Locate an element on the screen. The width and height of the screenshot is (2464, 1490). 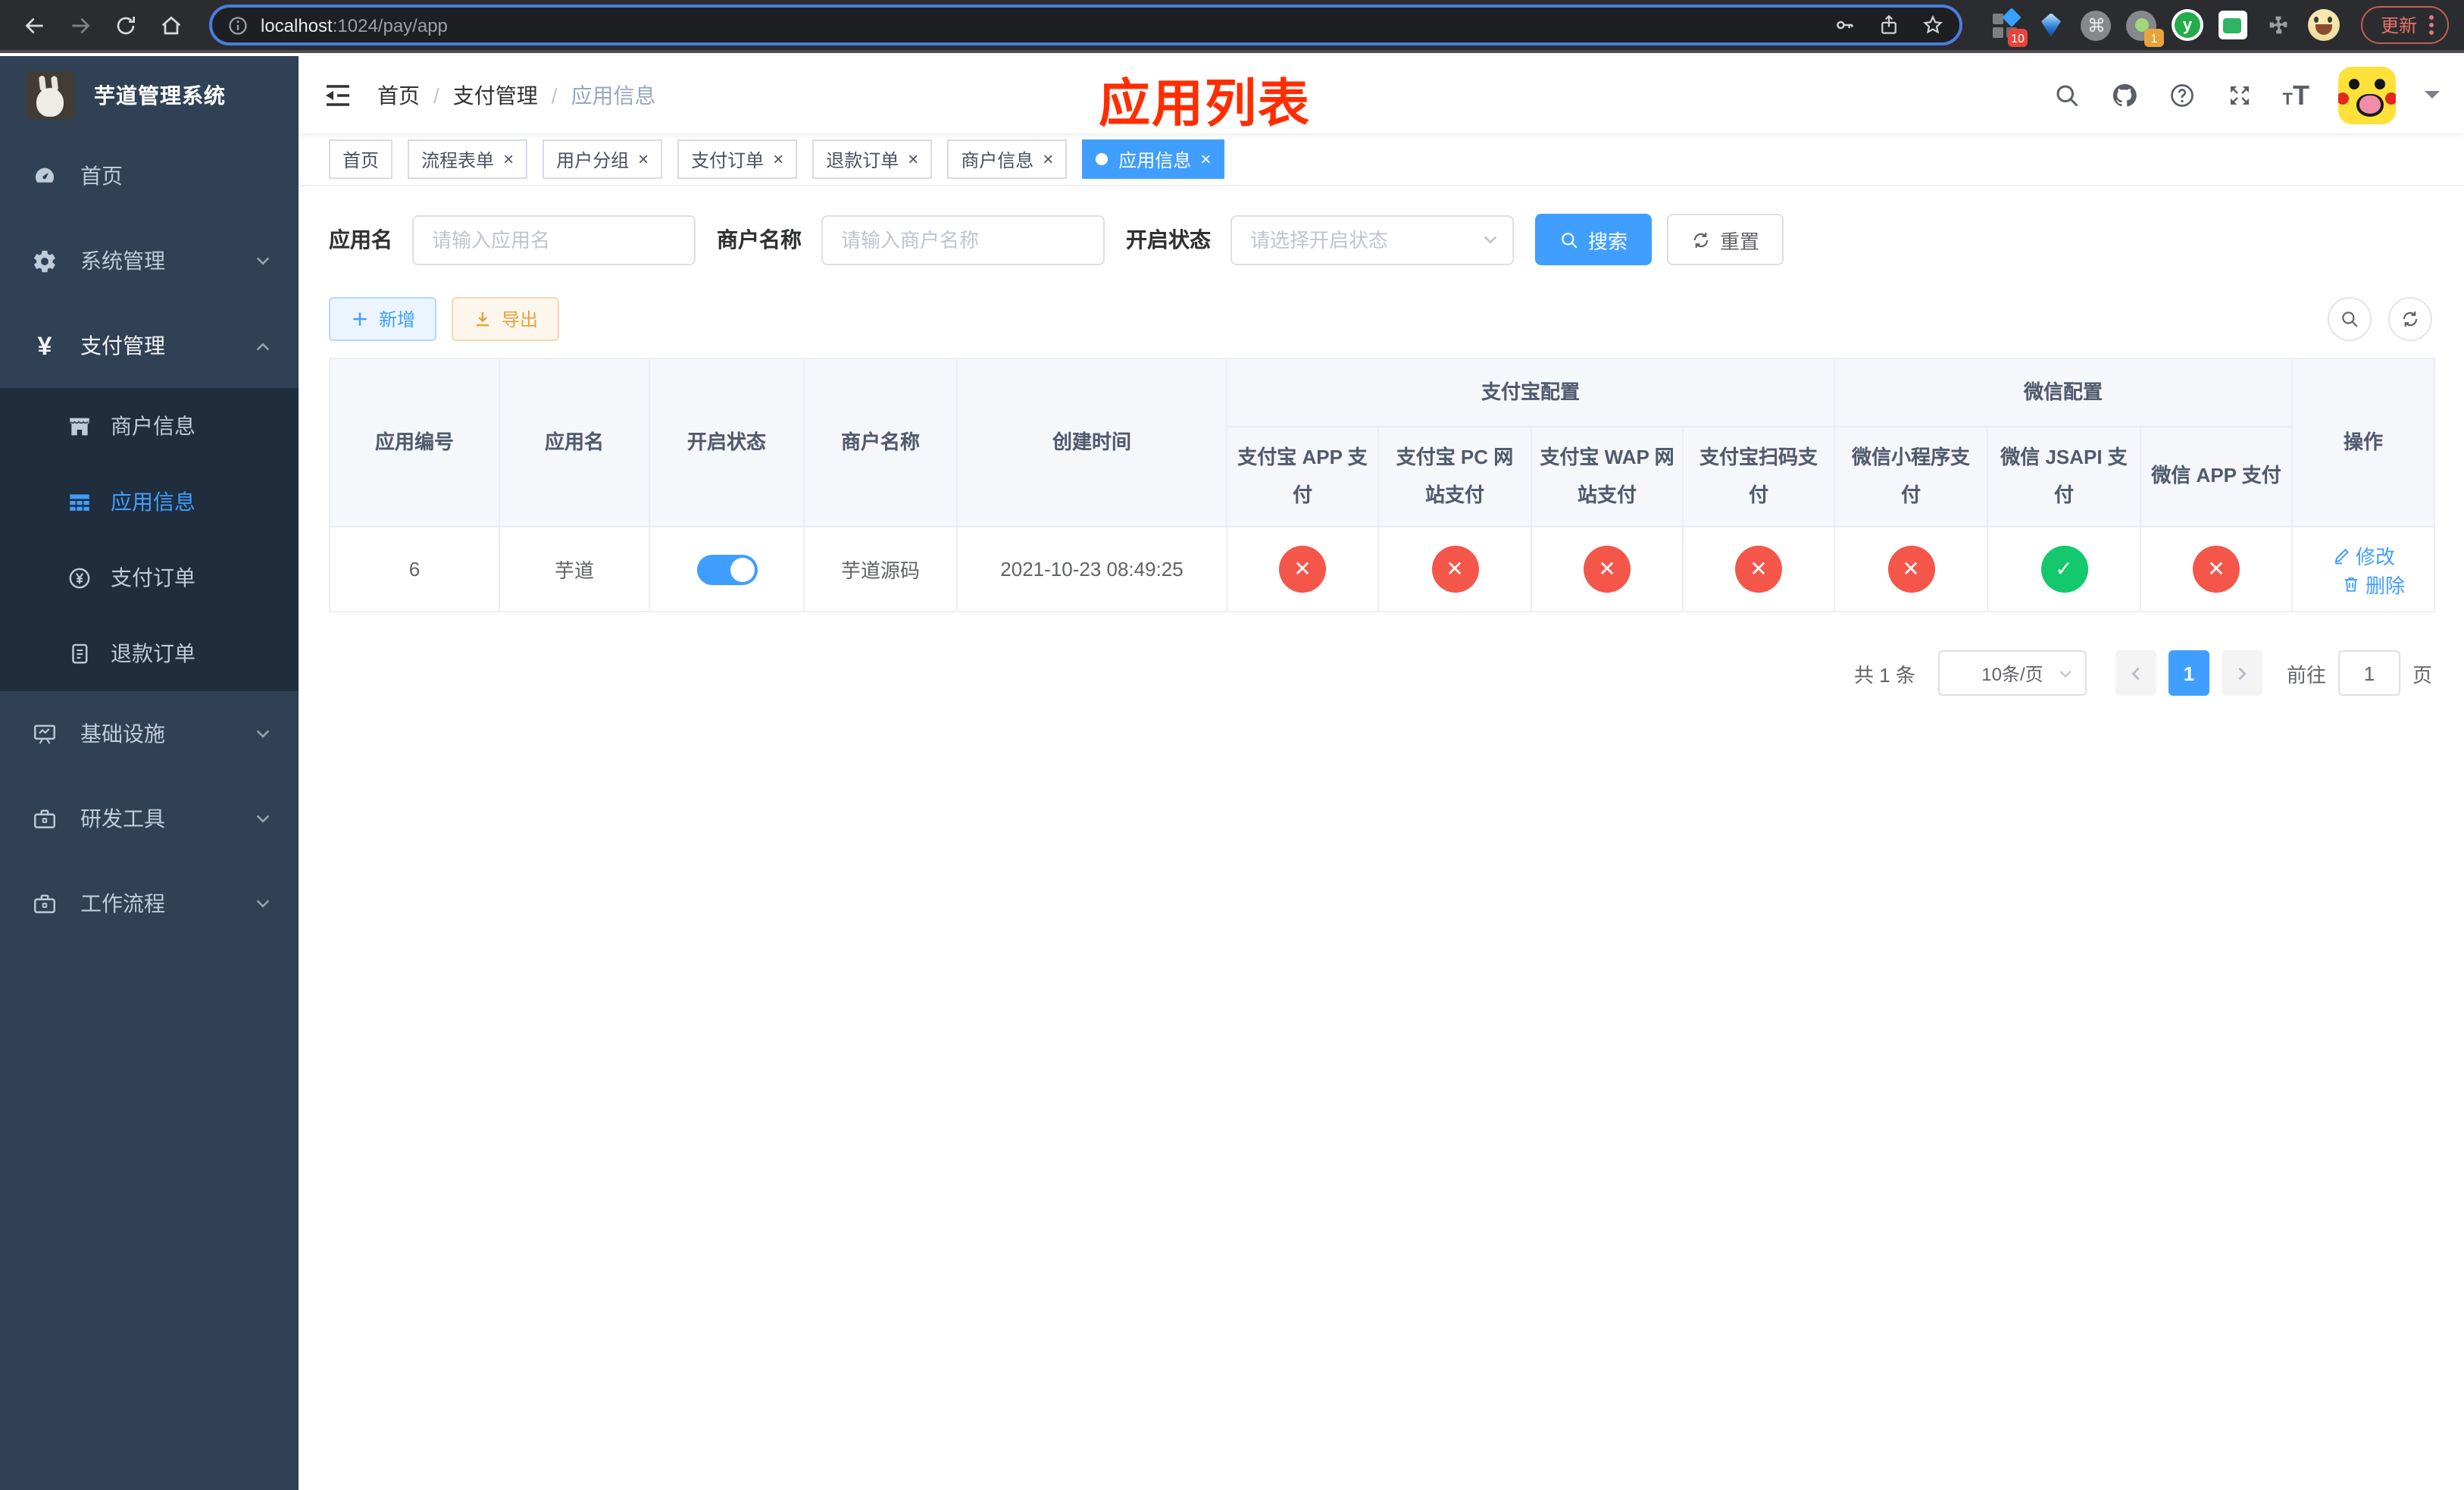
delete-link: 删除 is located at coordinates (2373, 583).